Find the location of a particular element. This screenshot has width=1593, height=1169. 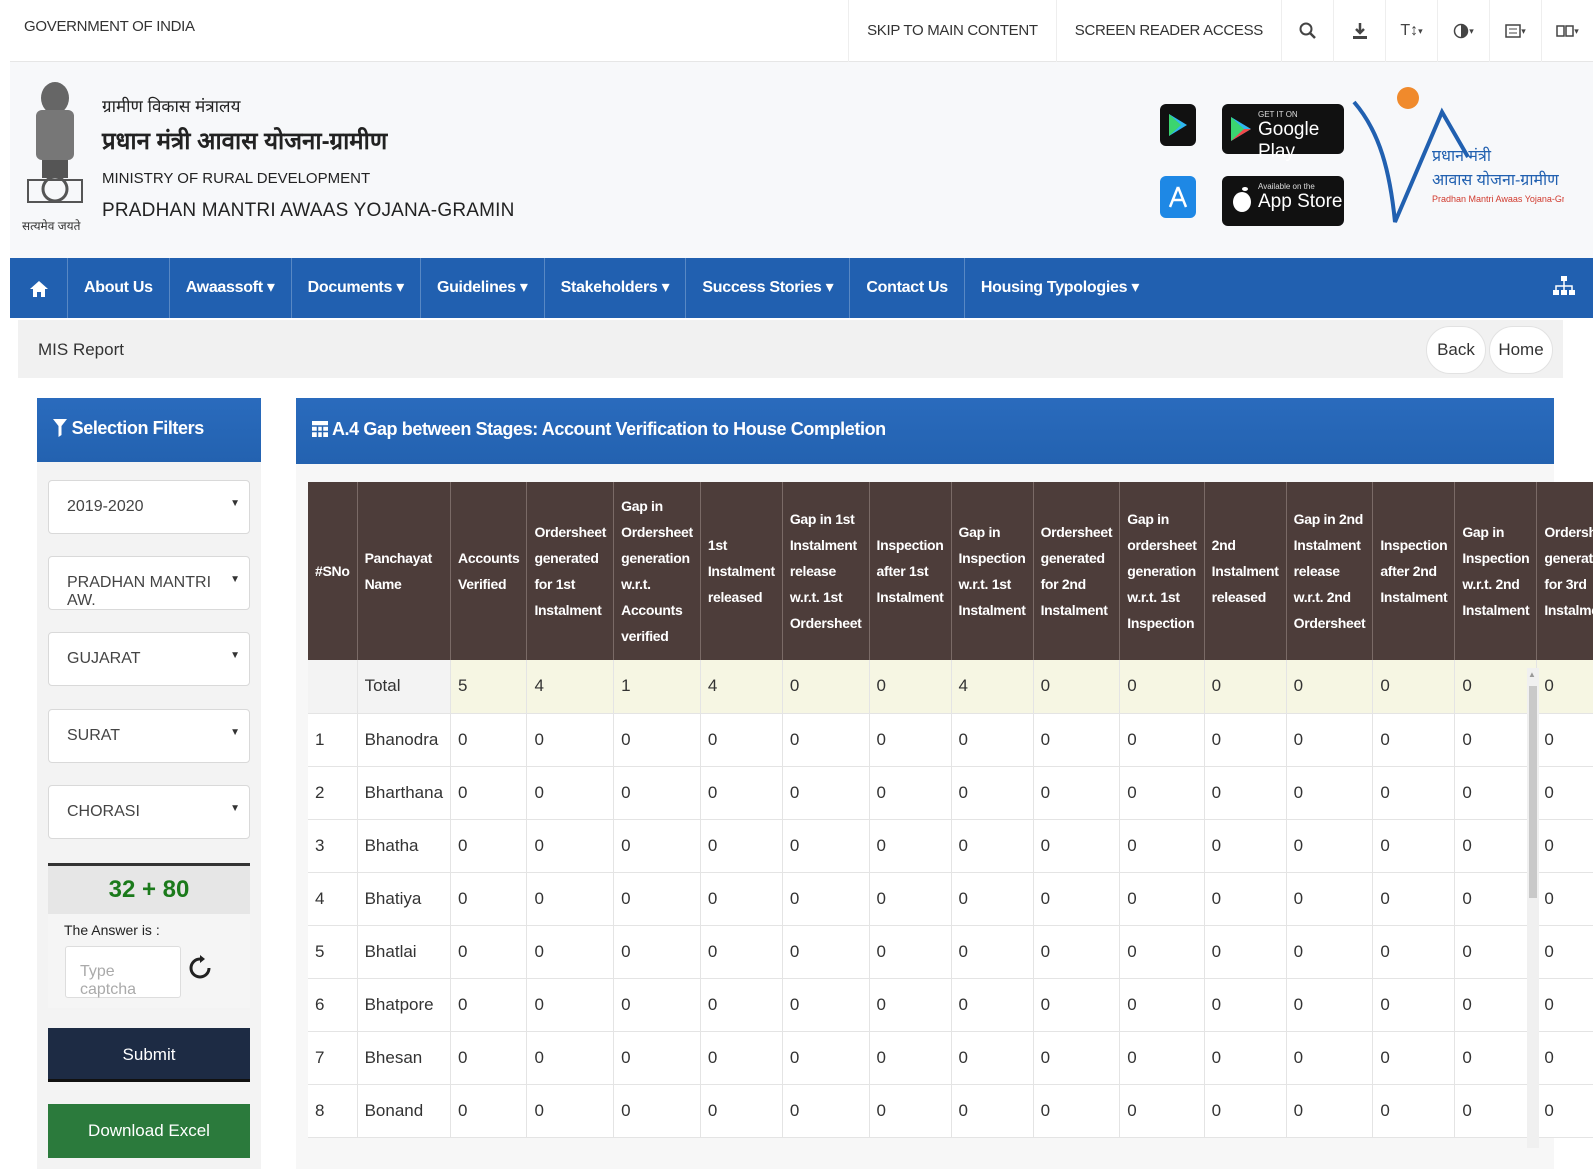

panchayat-name-cell: Bhatlai is located at coordinates (404, 952).